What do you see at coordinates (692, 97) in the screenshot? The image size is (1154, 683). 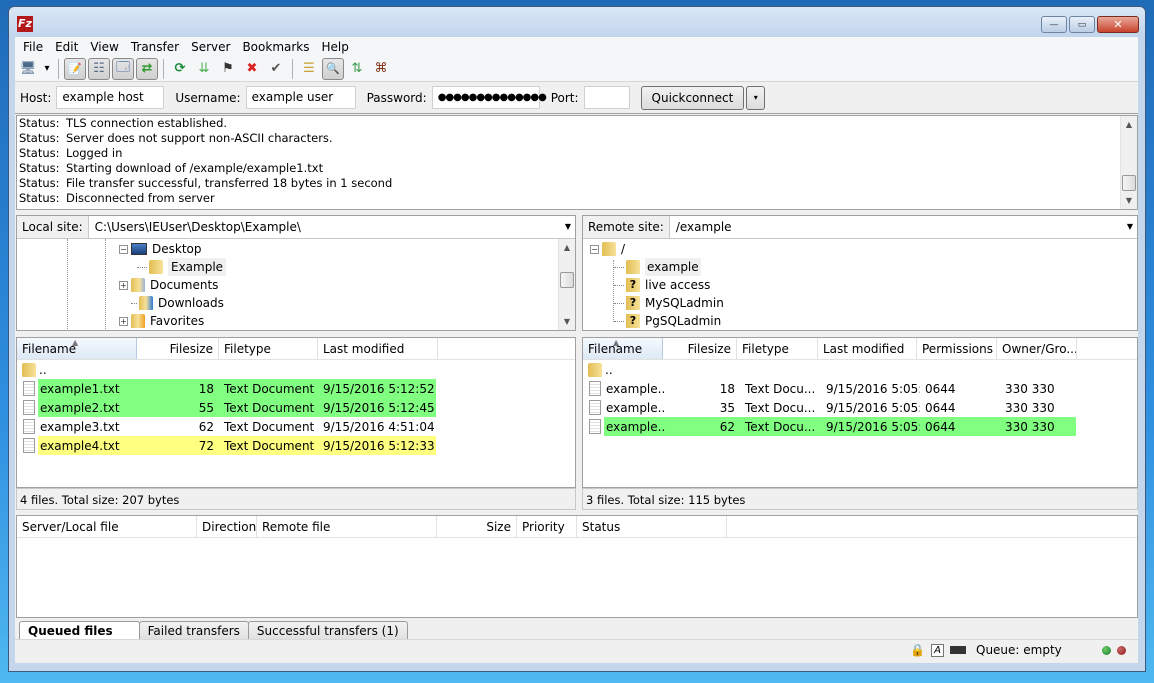 I see `quickconnect-button: Quickconnect` at bounding box center [692, 97].